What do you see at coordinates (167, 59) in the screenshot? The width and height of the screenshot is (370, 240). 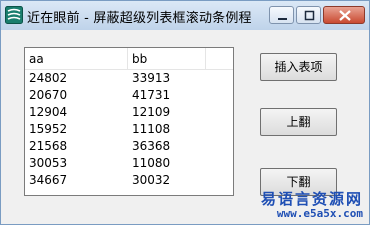 I see `column-header-bb: bb` at bounding box center [167, 59].